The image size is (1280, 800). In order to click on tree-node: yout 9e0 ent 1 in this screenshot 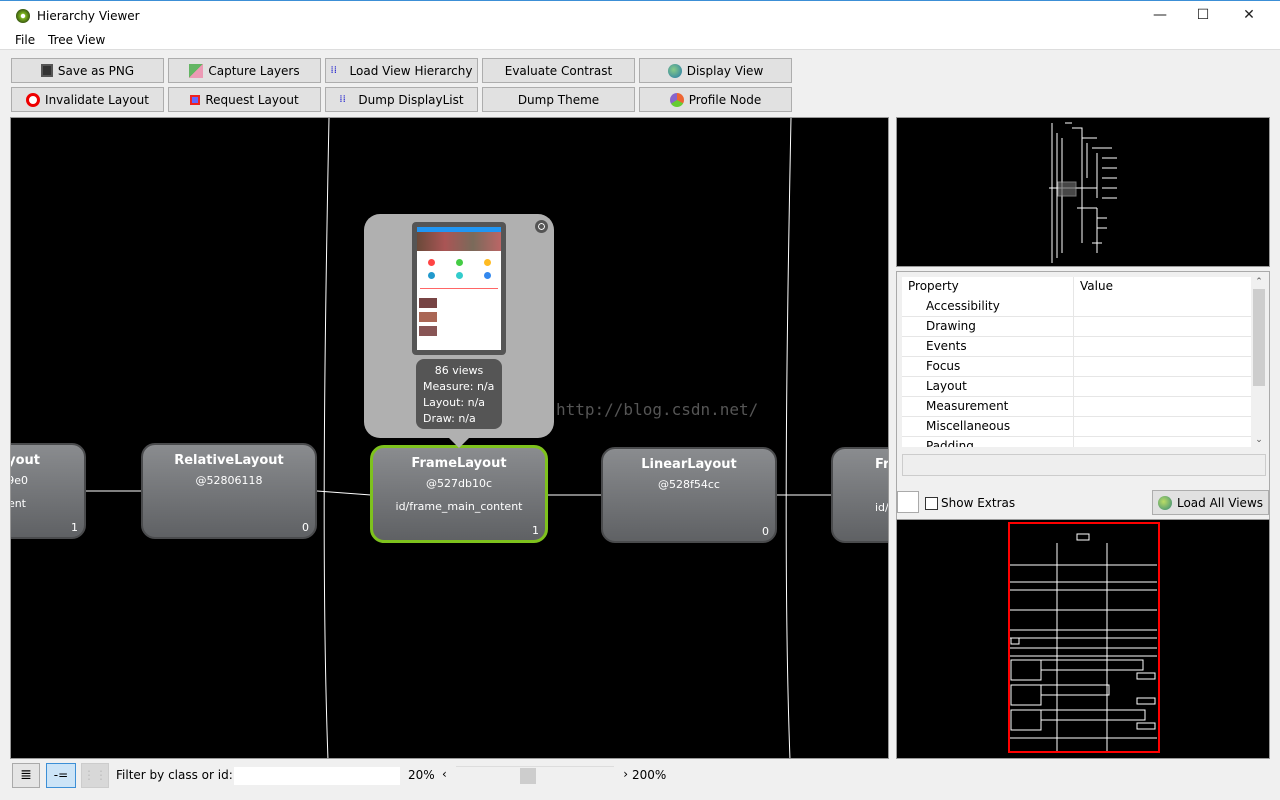, I will do `click(48, 491)`.